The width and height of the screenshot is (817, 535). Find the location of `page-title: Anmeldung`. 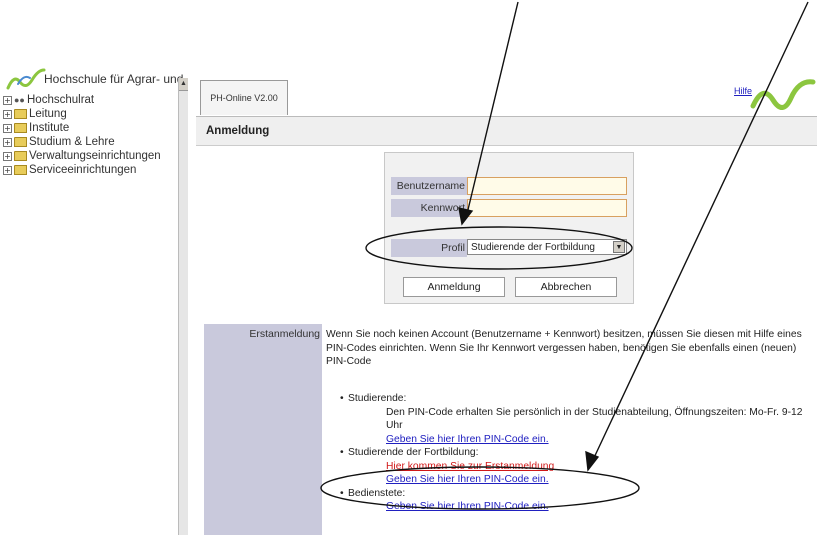

page-title: Anmeldung is located at coordinates (238, 131).